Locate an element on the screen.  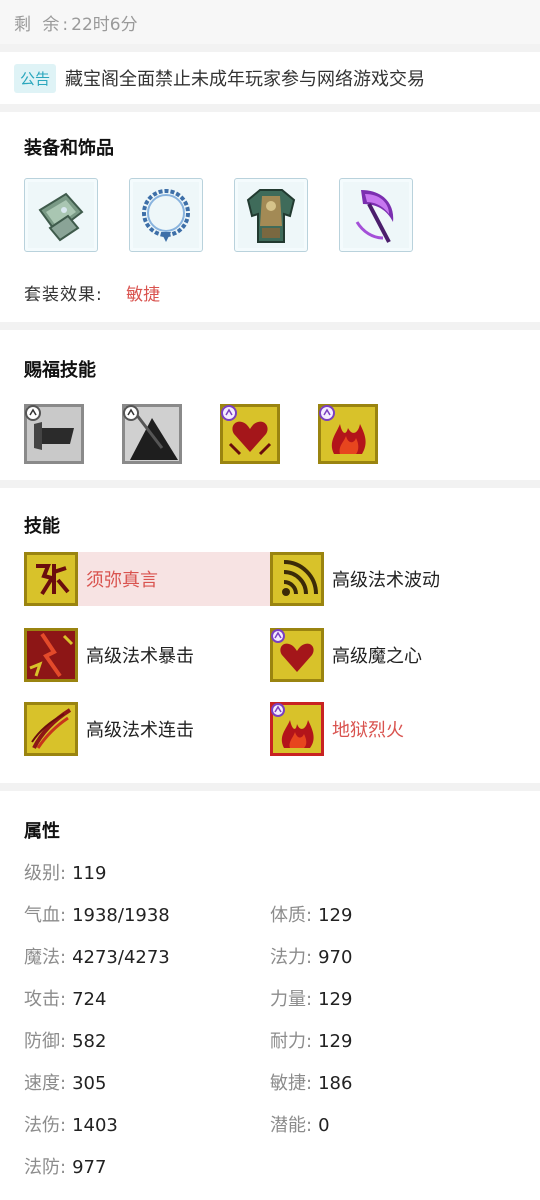
attr-label: 敏捷: is located at coordinates (291, 1083).